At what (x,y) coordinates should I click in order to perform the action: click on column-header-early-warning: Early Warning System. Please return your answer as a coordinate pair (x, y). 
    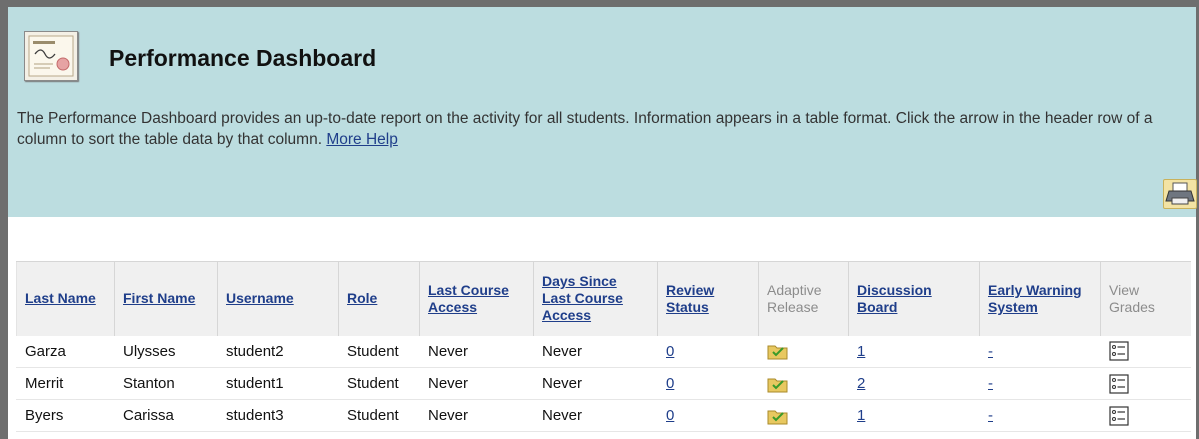
    Looking at the image, I should click on (1040, 298).